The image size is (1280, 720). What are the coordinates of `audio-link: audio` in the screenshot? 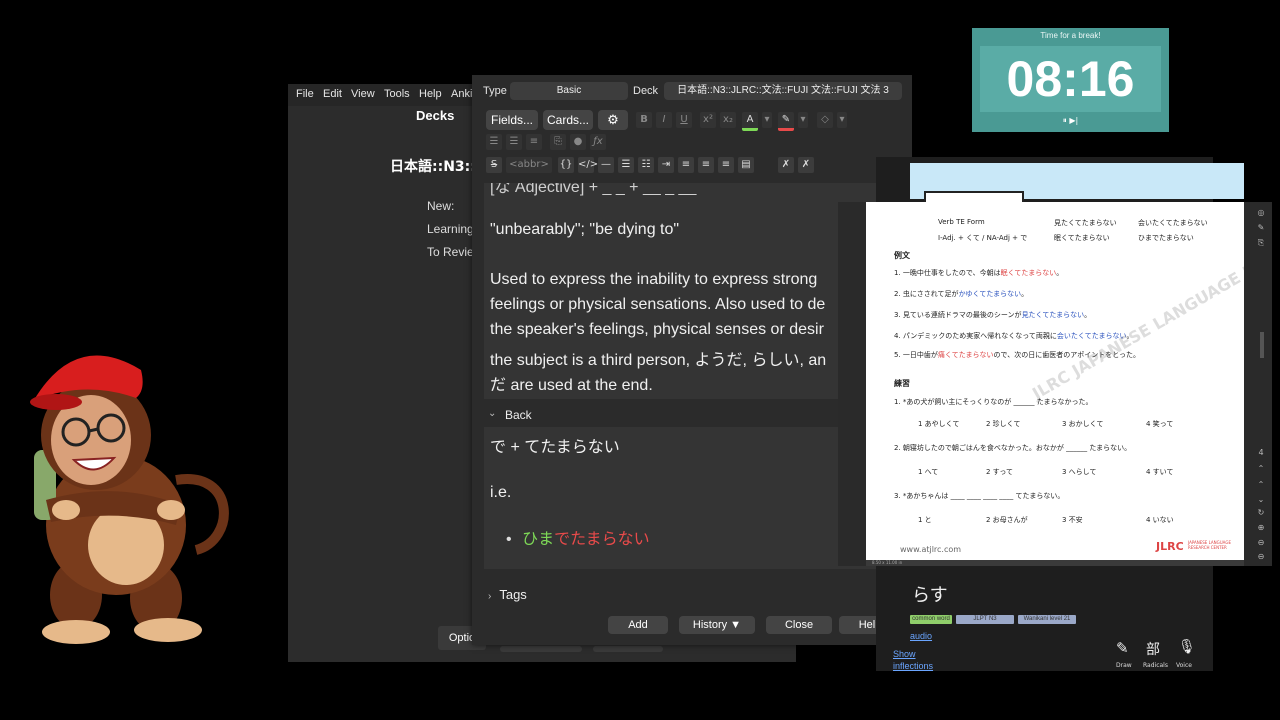 It's located at (921, 636).